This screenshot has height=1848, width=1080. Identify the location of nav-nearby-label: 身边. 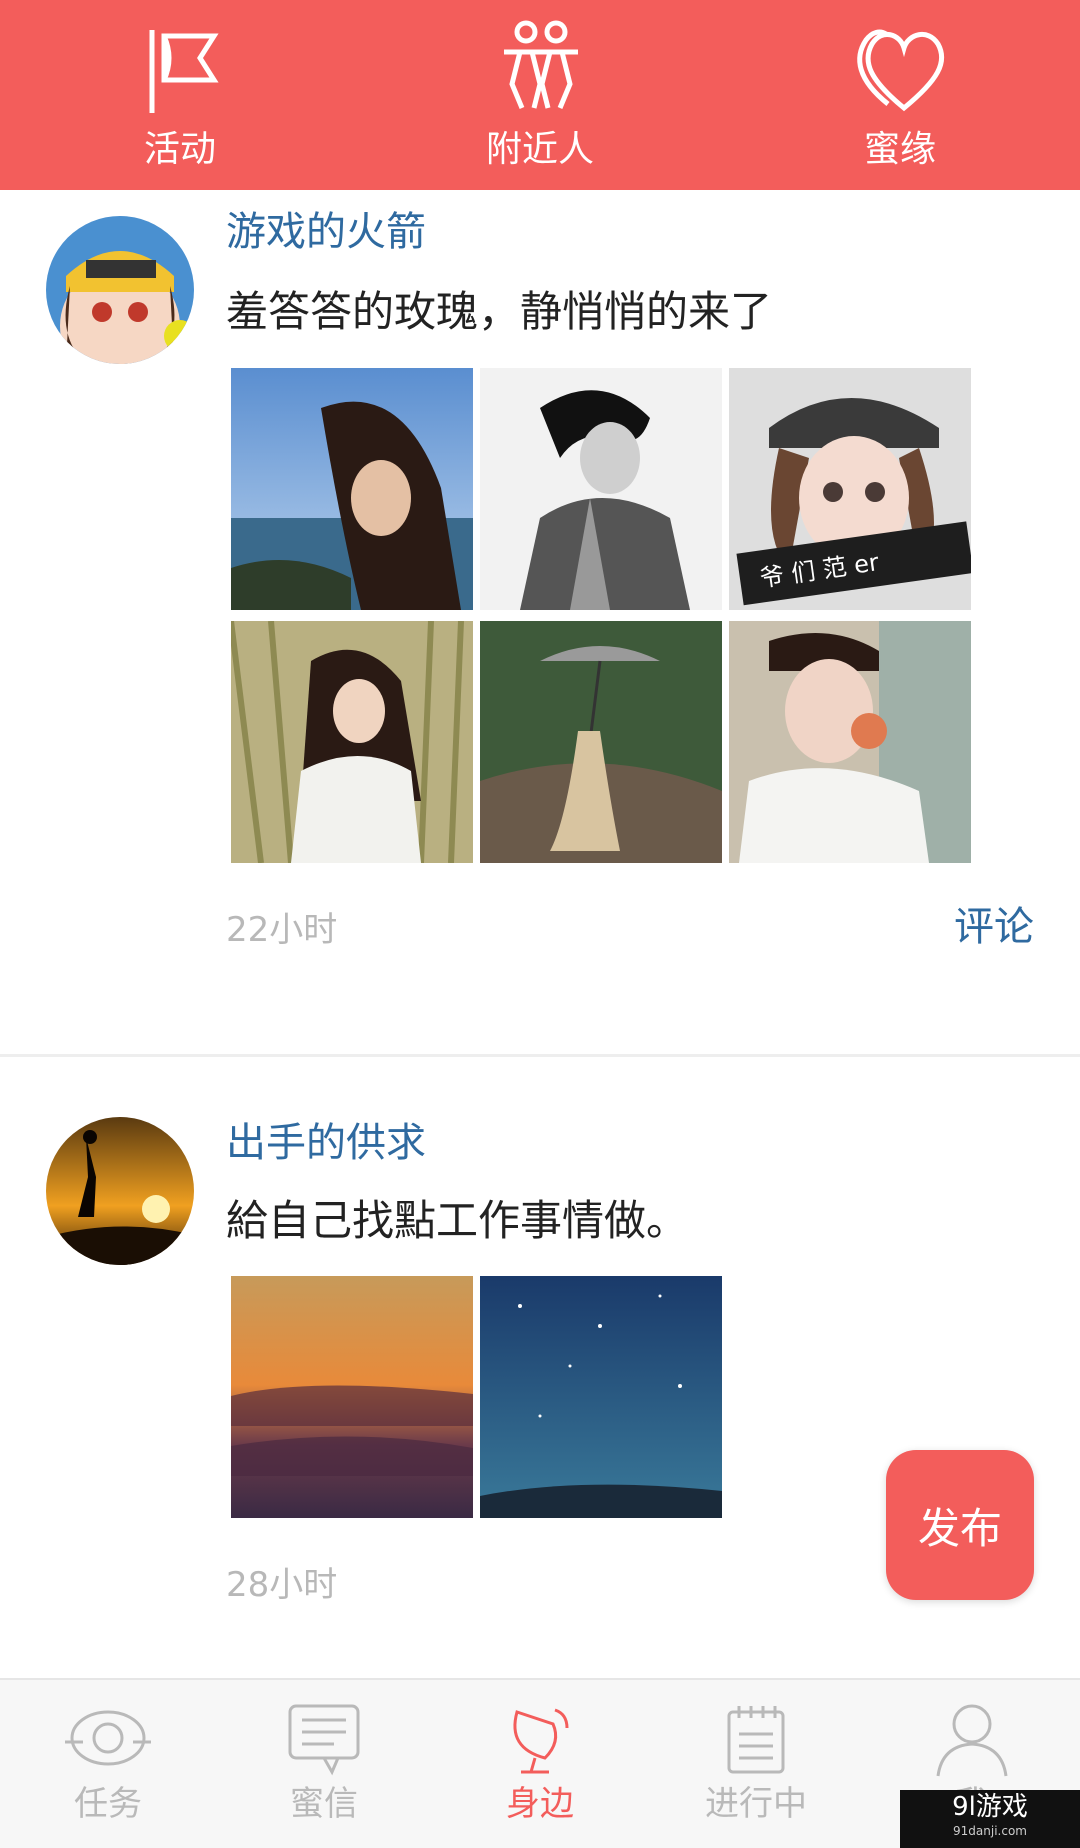
(540, 1804).